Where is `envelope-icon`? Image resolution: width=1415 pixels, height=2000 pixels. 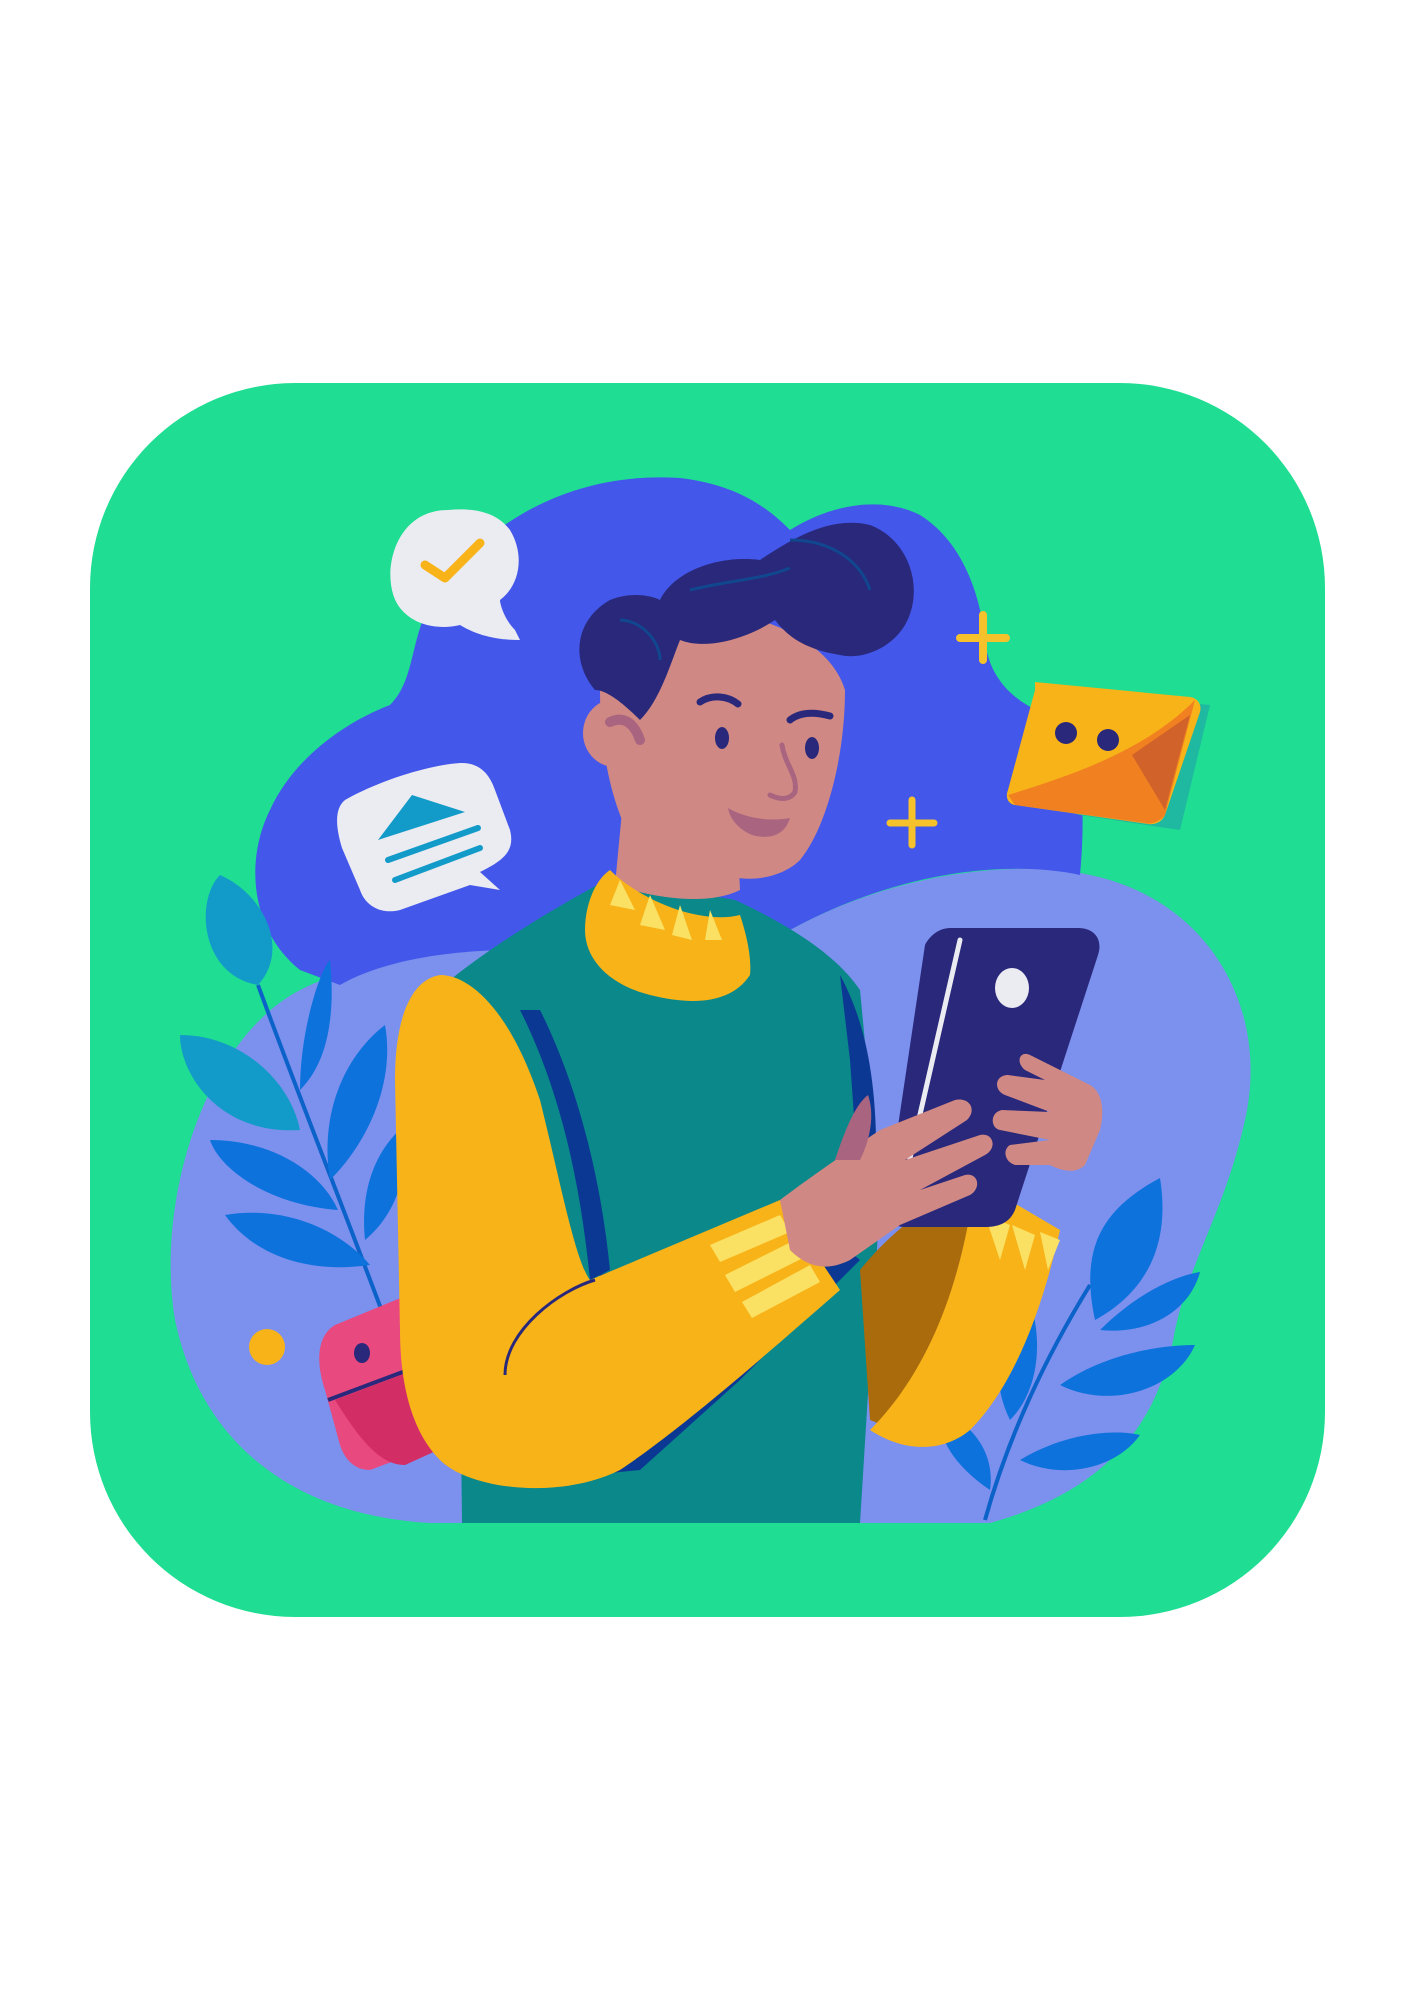
envelope-icon is located at coordinates (1108, 756).